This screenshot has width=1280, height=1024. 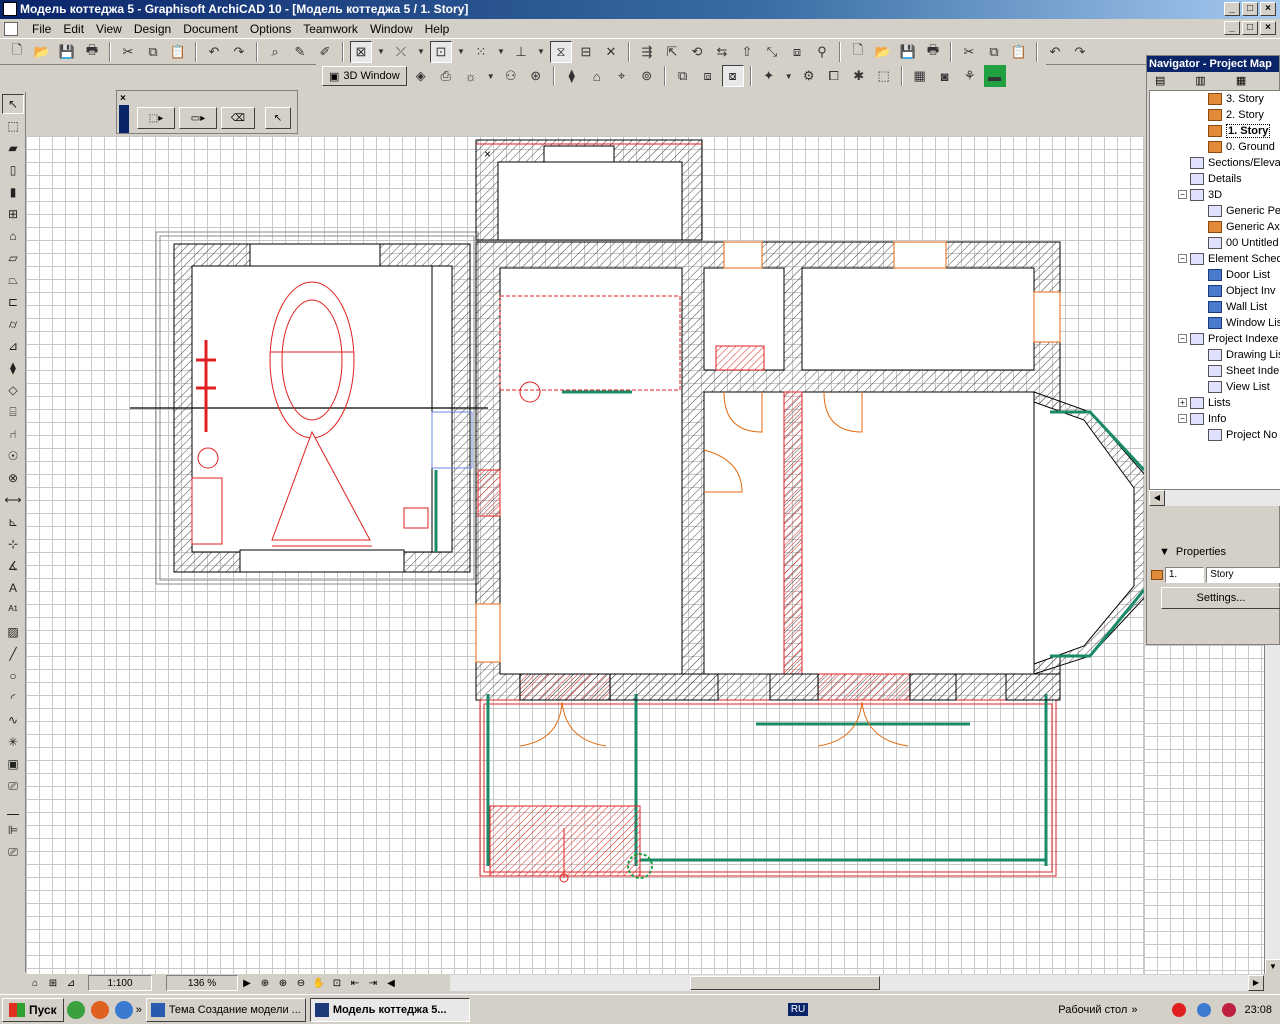 I want to click on layout-view-icon: ⌂, so click(x=35, y=983).